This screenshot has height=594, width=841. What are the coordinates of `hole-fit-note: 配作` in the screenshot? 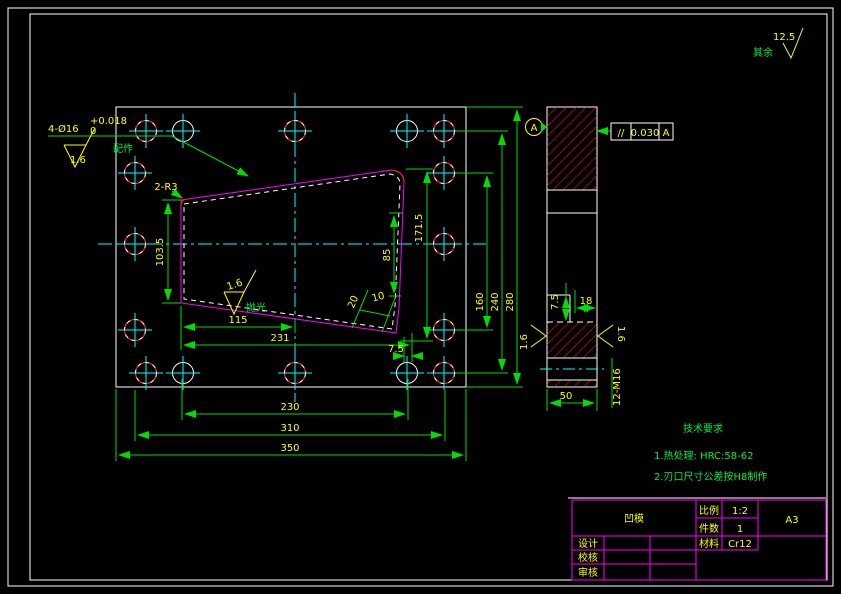 It's located at (123, 149).